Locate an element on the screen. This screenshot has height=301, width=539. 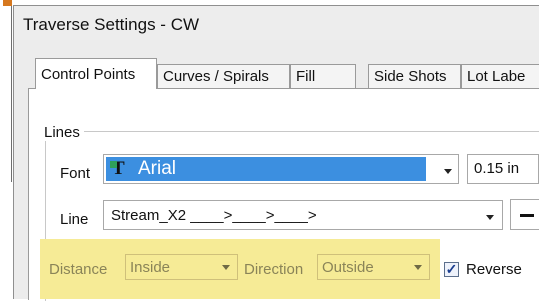
distance-value: Inside is located at coordinates (150, 267).